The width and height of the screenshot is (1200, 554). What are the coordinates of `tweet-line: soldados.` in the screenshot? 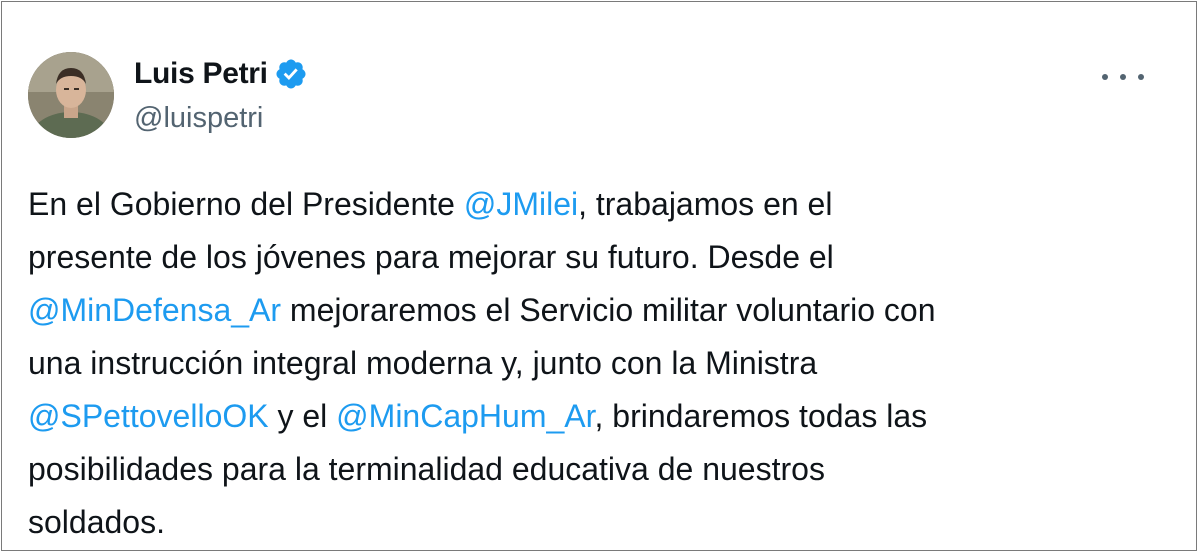 It's located at (96, 522).